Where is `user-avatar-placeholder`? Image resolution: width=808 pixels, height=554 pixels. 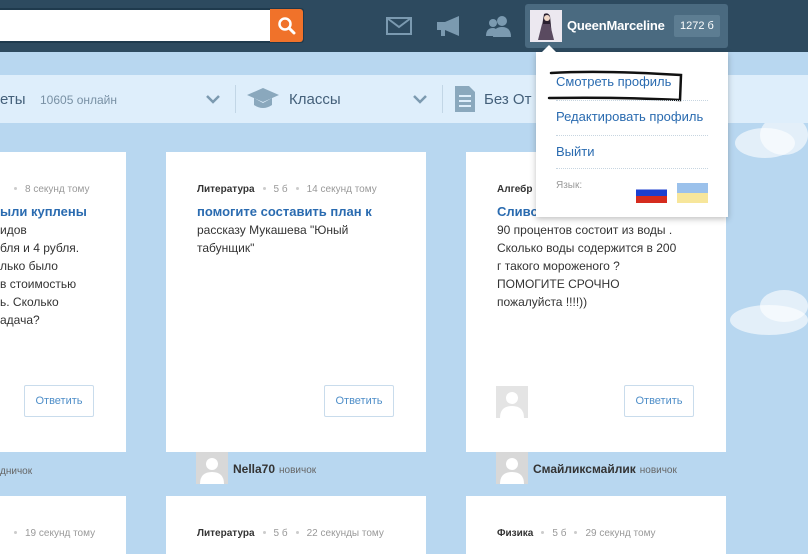
user-avatar-placeholder is located at coordinates (512, 402).